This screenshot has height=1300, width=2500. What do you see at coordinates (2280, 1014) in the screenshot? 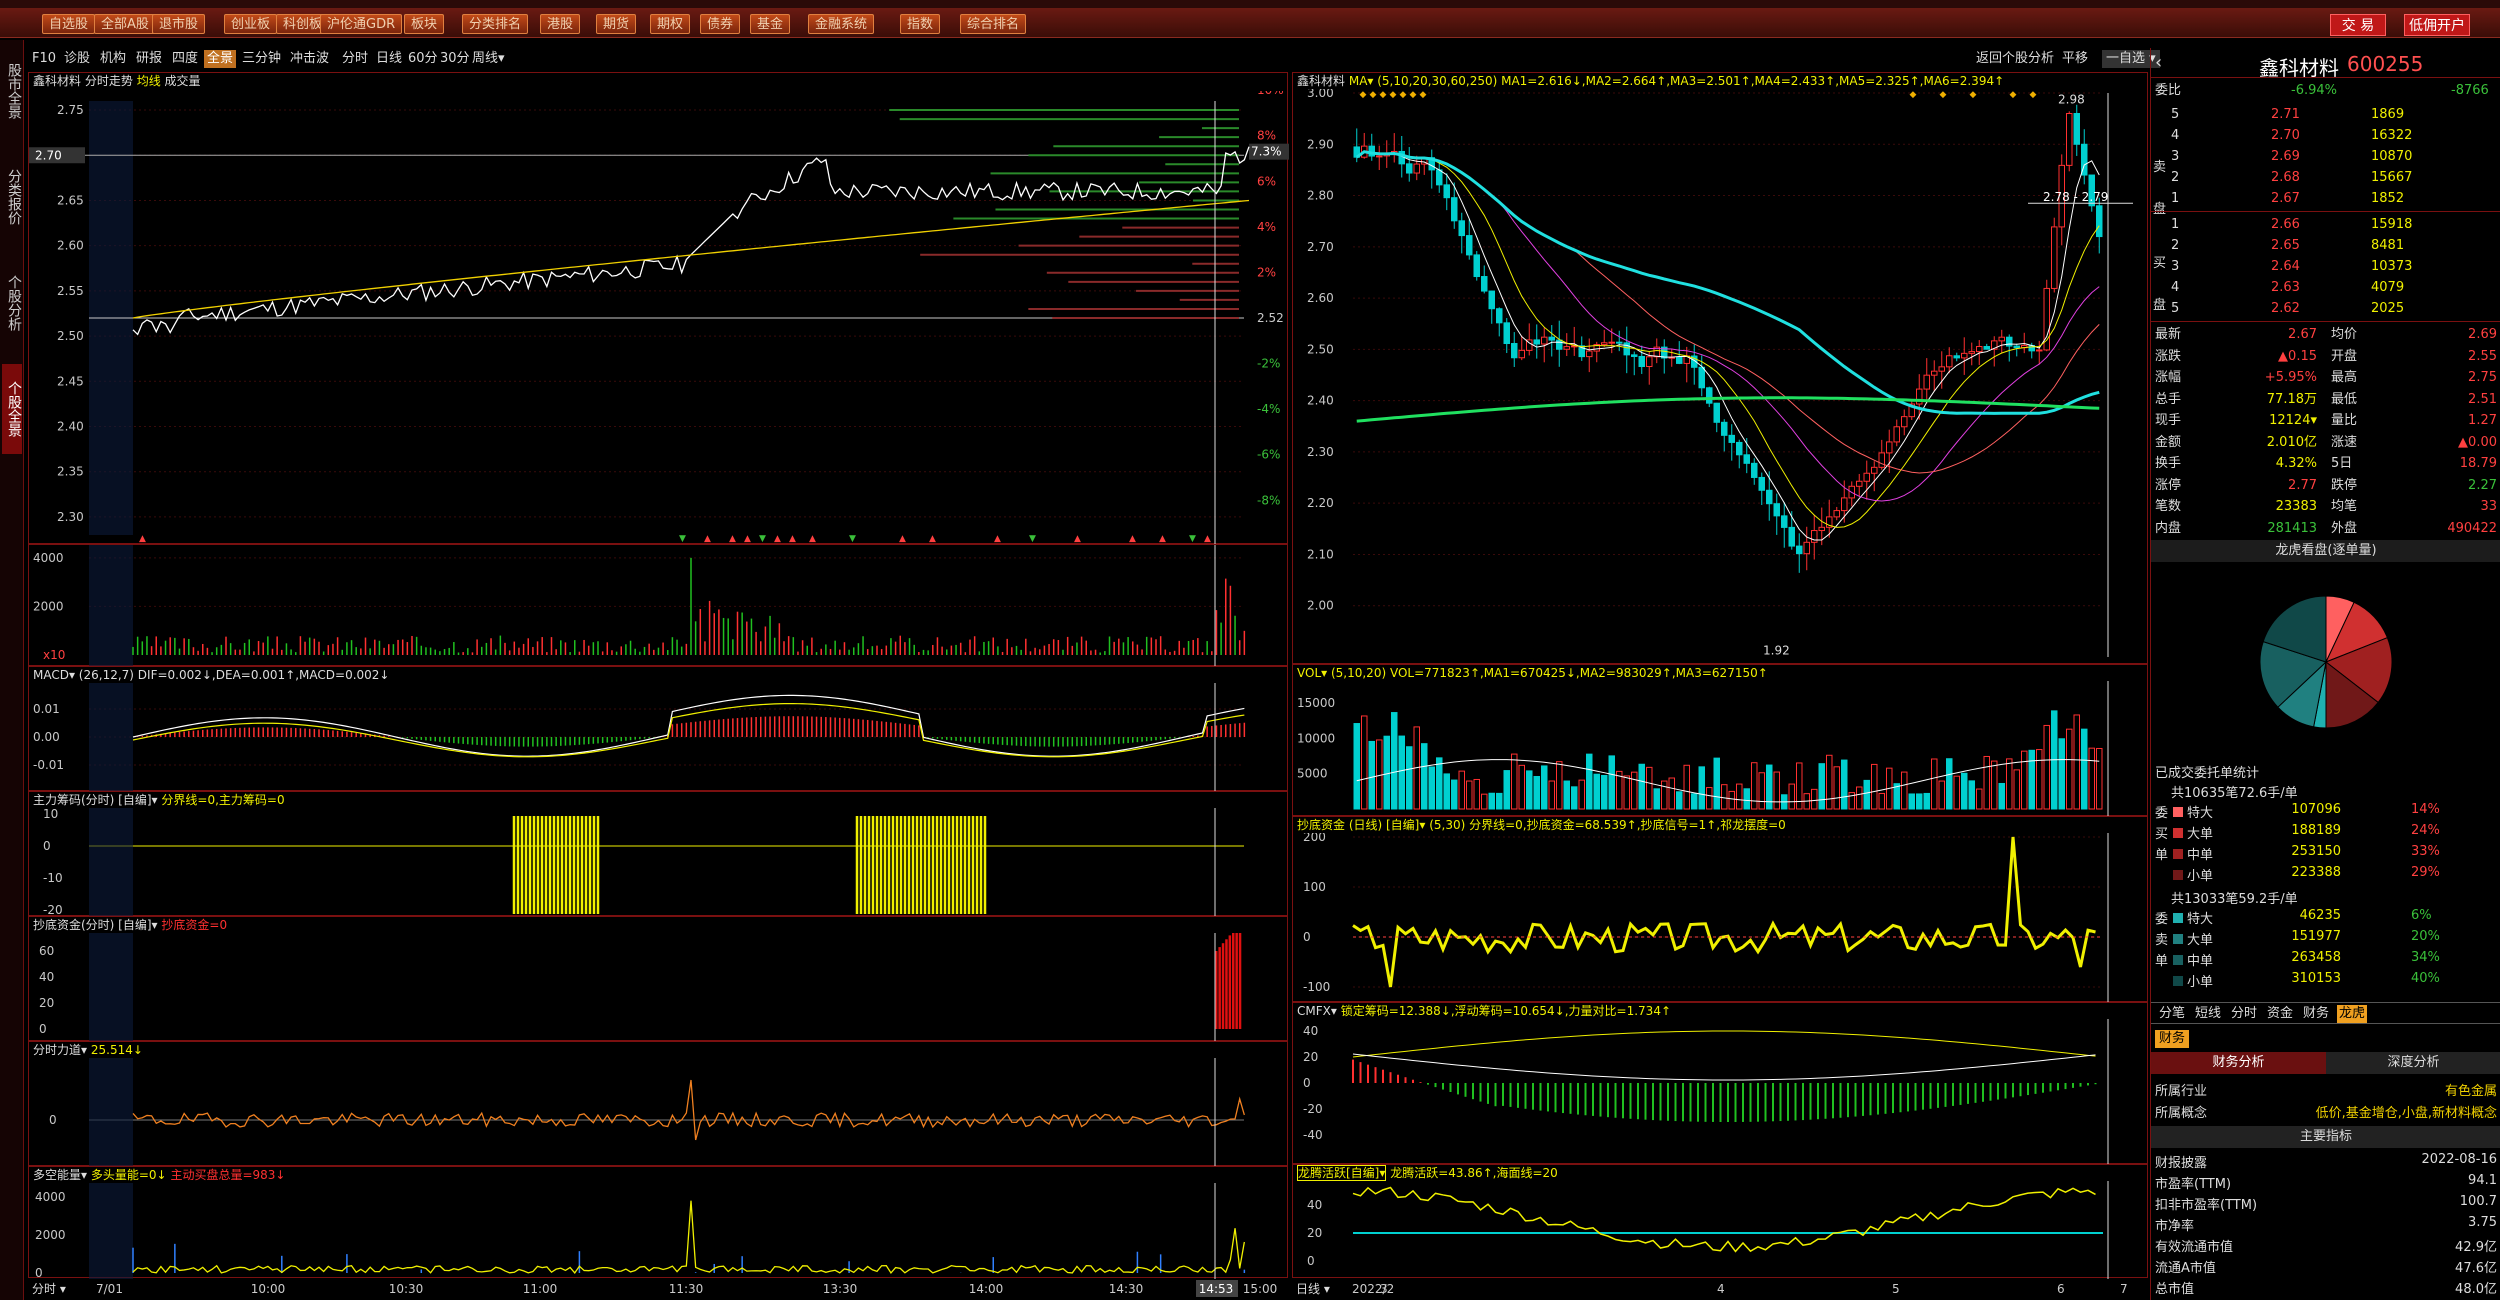
I see `bottom-tab: 资金` at bounding box center [2280, 1014].